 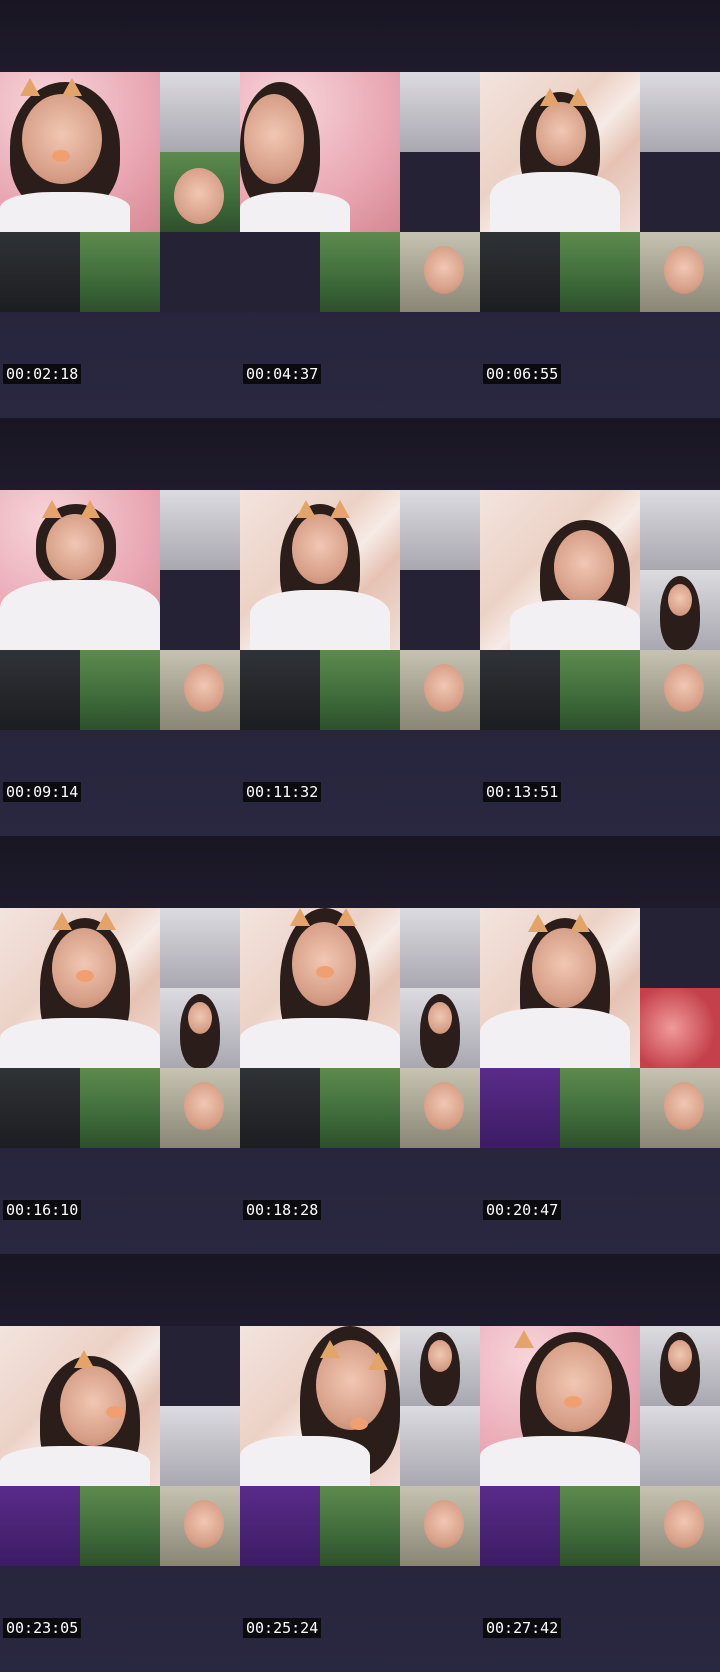 I want to click on video-frame: 00:27:42, so click(x=600, y=1463).